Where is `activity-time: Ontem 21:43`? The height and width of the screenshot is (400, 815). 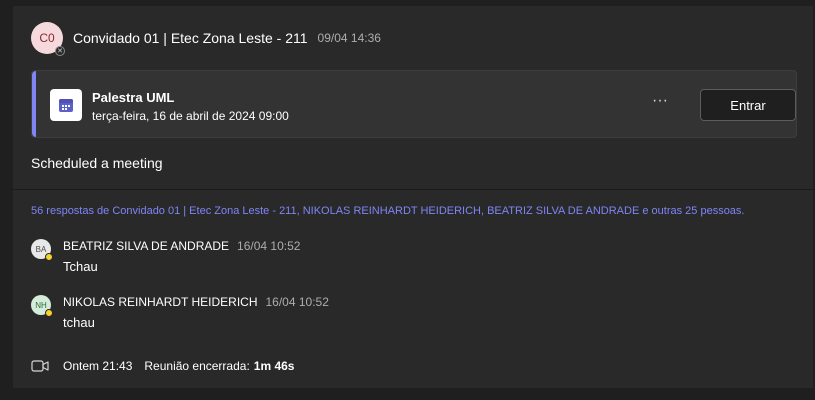 activity-time: Ontem 21:43 is located at coordinates (98, 366).